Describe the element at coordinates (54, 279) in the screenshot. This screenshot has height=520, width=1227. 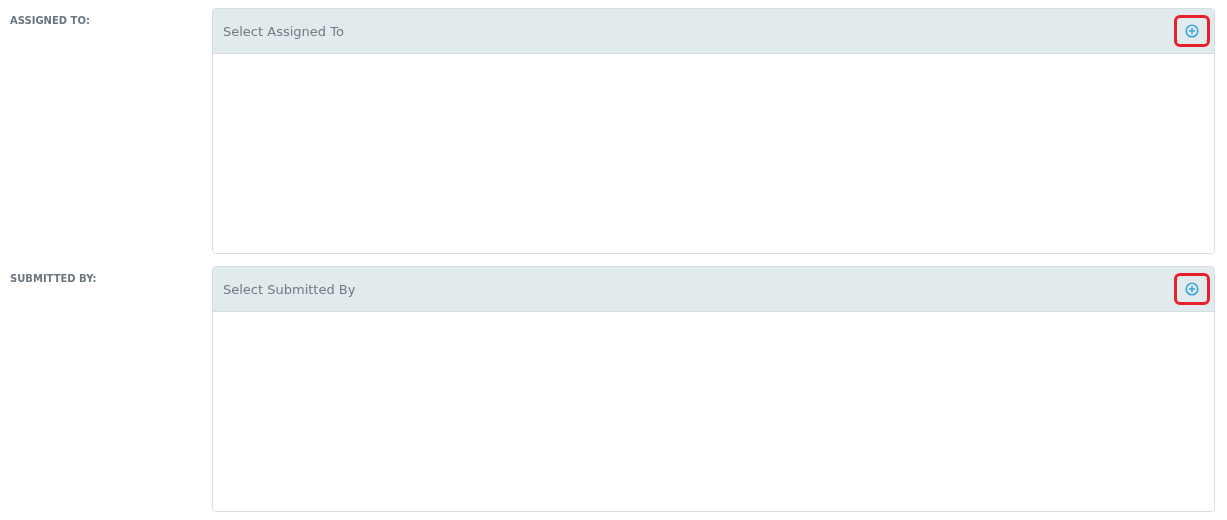
I see `field-label: SUBMITTED BY:` at that location.